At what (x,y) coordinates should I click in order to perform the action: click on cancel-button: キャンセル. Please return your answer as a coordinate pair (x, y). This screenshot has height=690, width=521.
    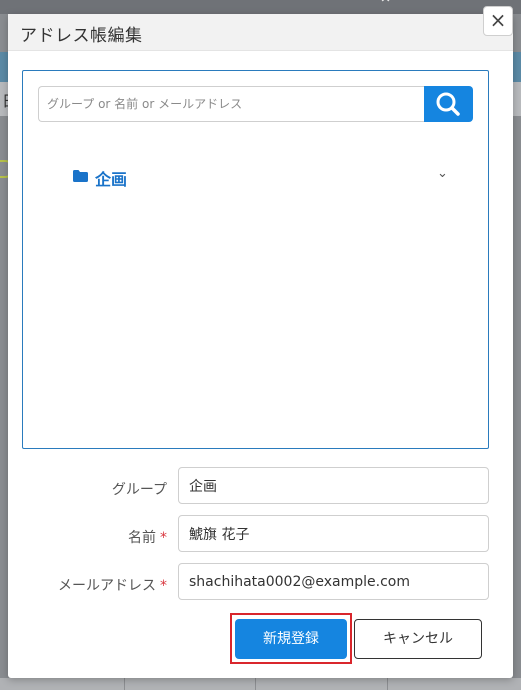
    Looking at the image, I should click on (418, 639).